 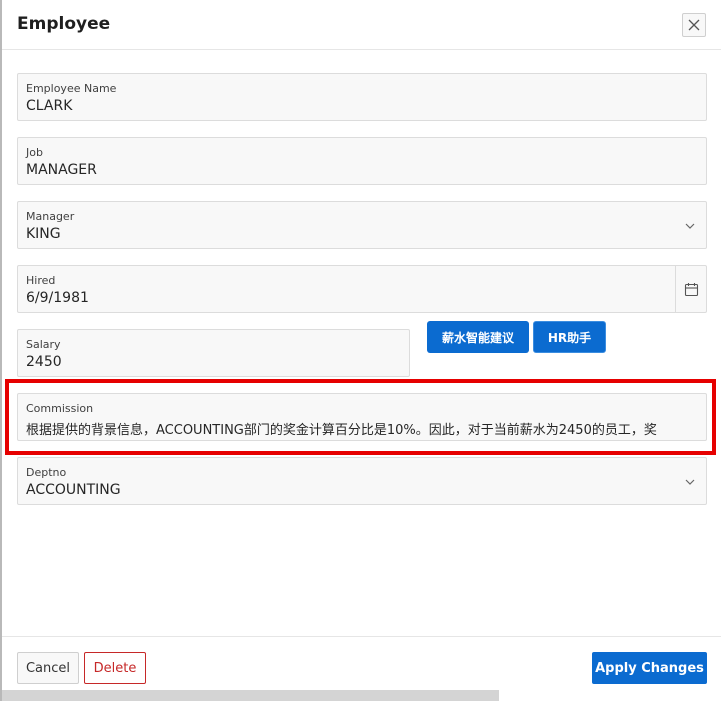 What do you see at coordinates (61, 170) in the screenshot?
I see `job-value: MANAGER` at bounding box center [61, 170].